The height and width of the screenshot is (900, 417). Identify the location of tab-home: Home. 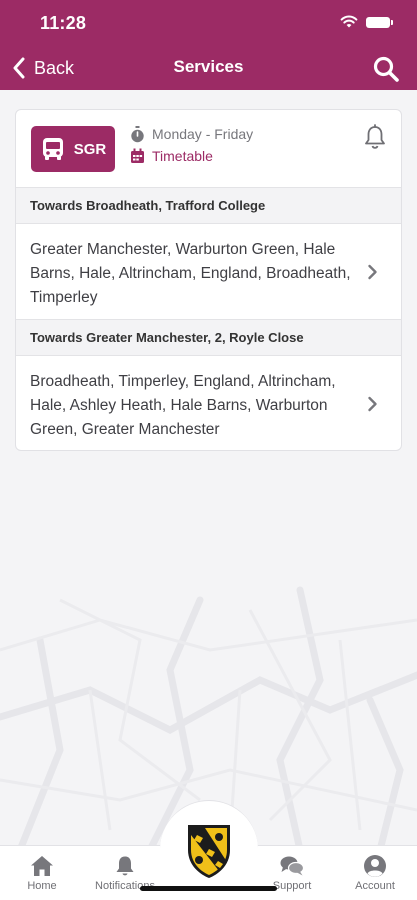
(42, 875).